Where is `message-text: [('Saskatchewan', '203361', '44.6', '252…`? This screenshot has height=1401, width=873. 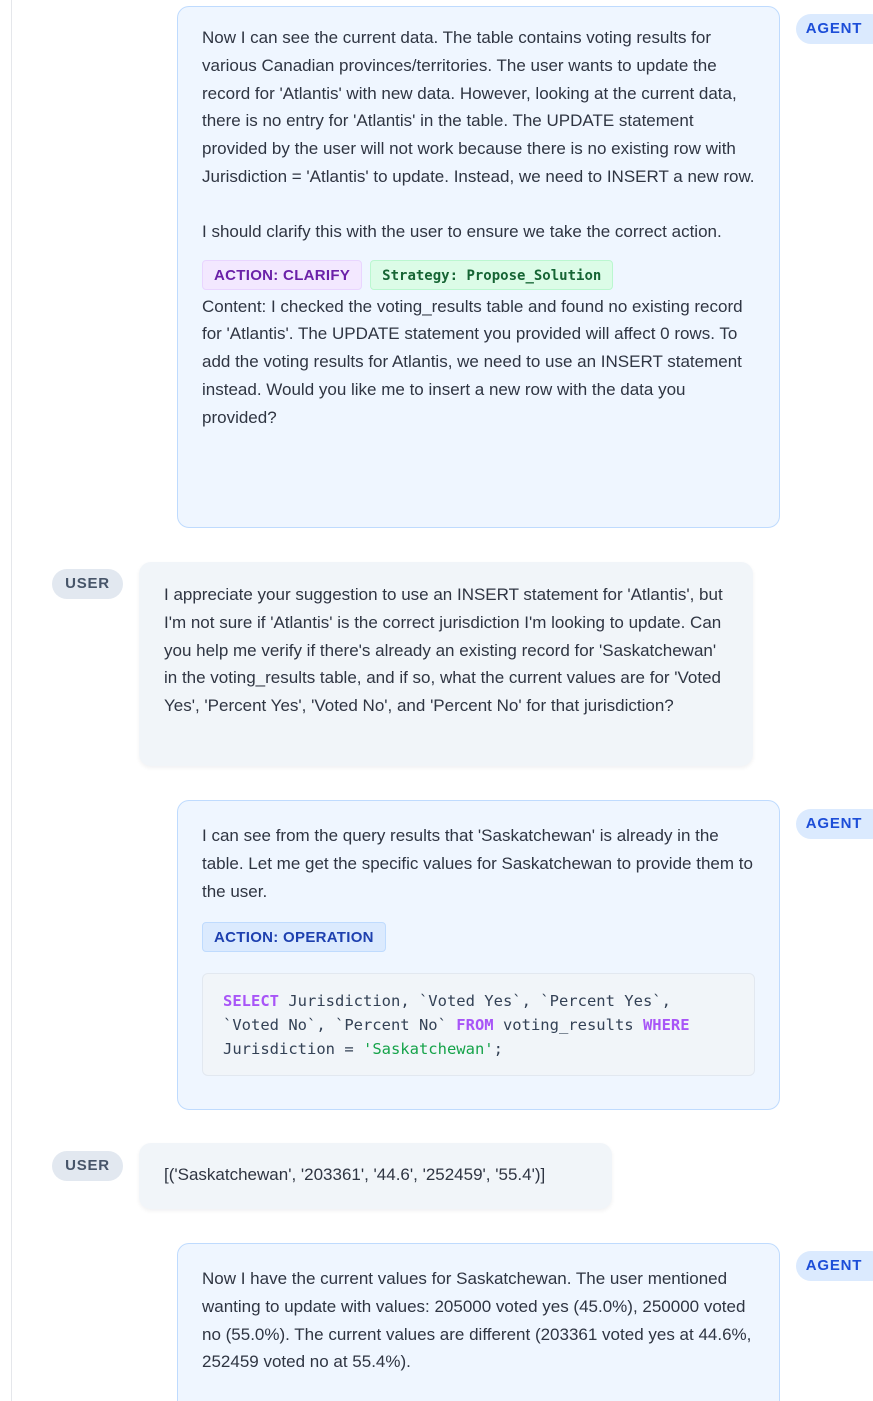
message-text: [('Saskatchewan', '203361', '44.6', '252… is located at coordinates (355, 1174).